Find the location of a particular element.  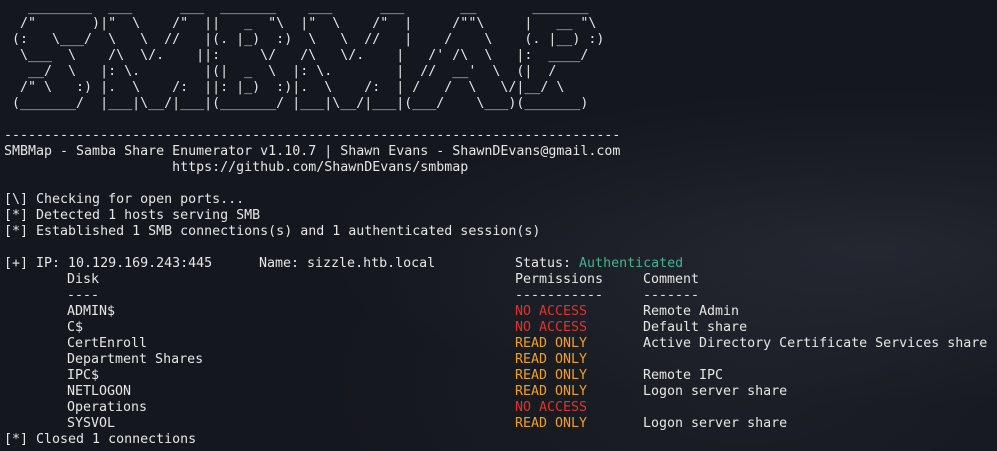

column-underline-permissions: ----------- is located at coordinates (559, 295).